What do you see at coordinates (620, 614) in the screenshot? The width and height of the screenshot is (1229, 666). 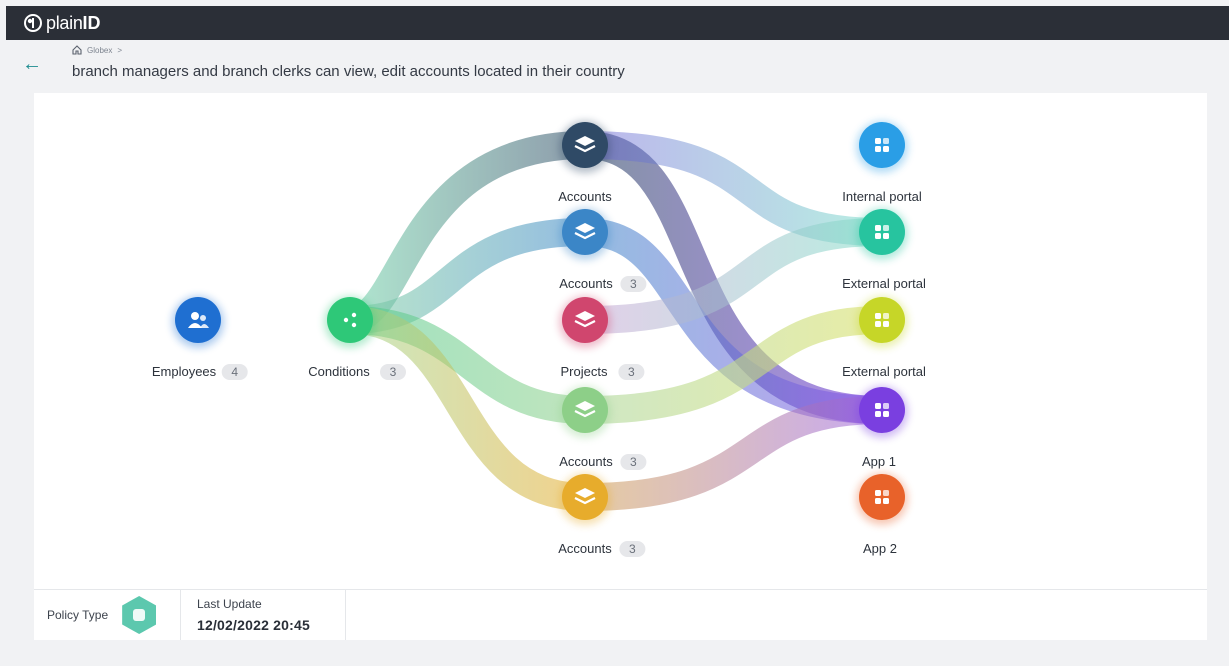 I see `policy-footer: Policy Type Last Update 12/02/2022 20:45` at bounding box center [620, 614].